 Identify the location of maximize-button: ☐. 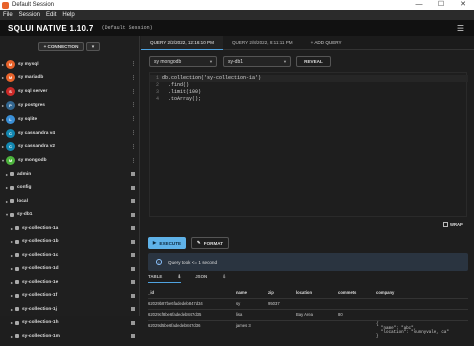
(441, 5).